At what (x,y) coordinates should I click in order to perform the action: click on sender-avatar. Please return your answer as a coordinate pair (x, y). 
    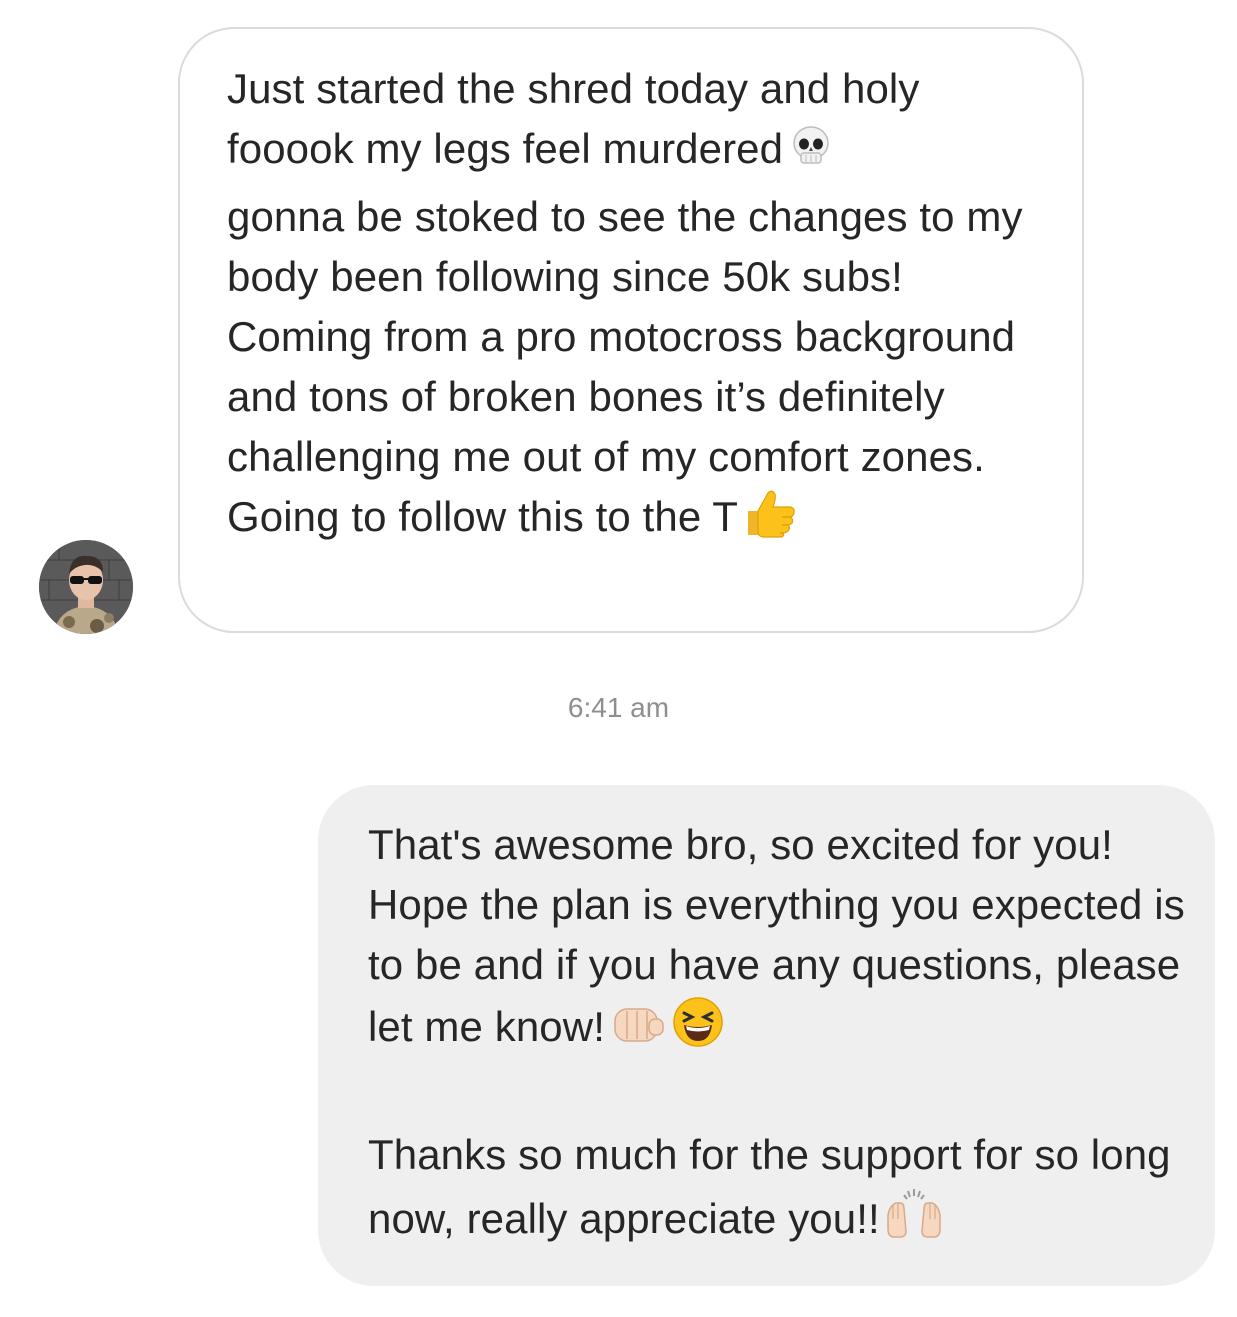
    Looking at the image, I should click on (86, 587).